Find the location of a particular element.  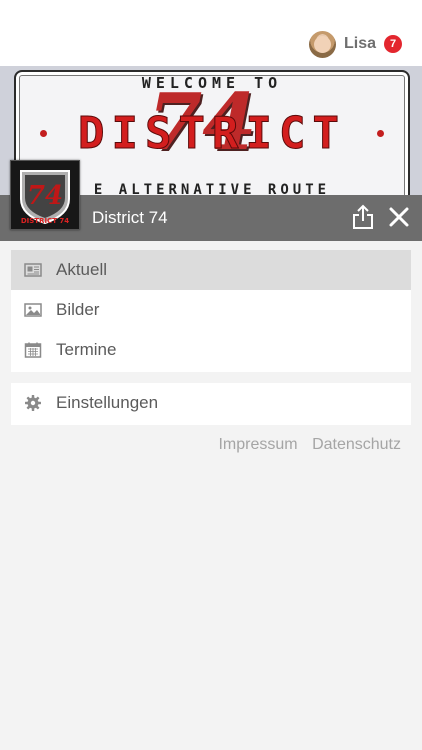

newspaper-icon is located at coordinates (33, 270).